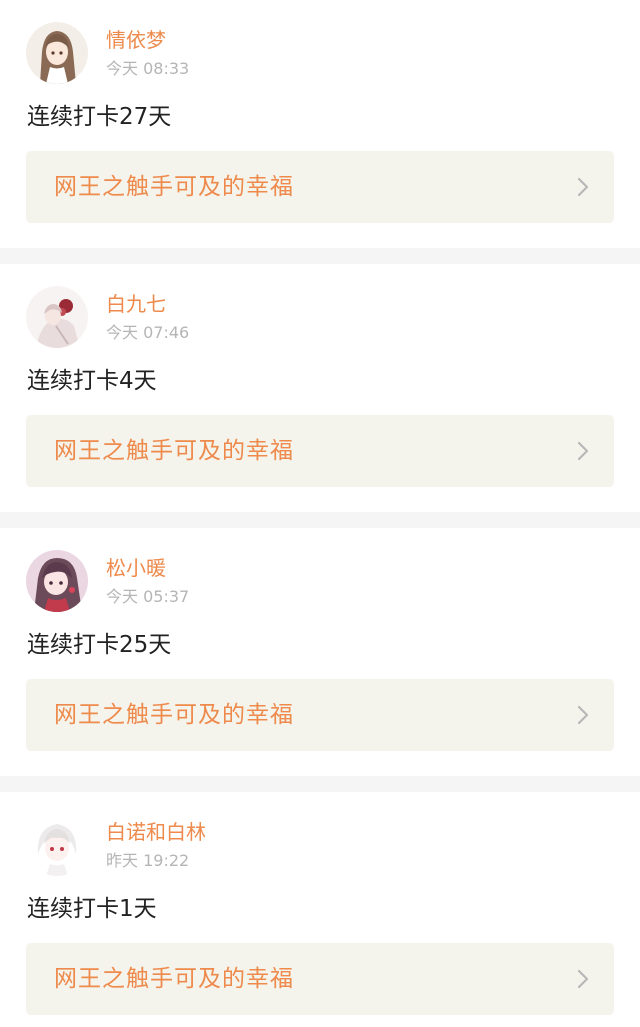 The width and height of the screenshot is (640, 1027). I want to click on checkin-text: 连续打卡27天, so click(99, 117).